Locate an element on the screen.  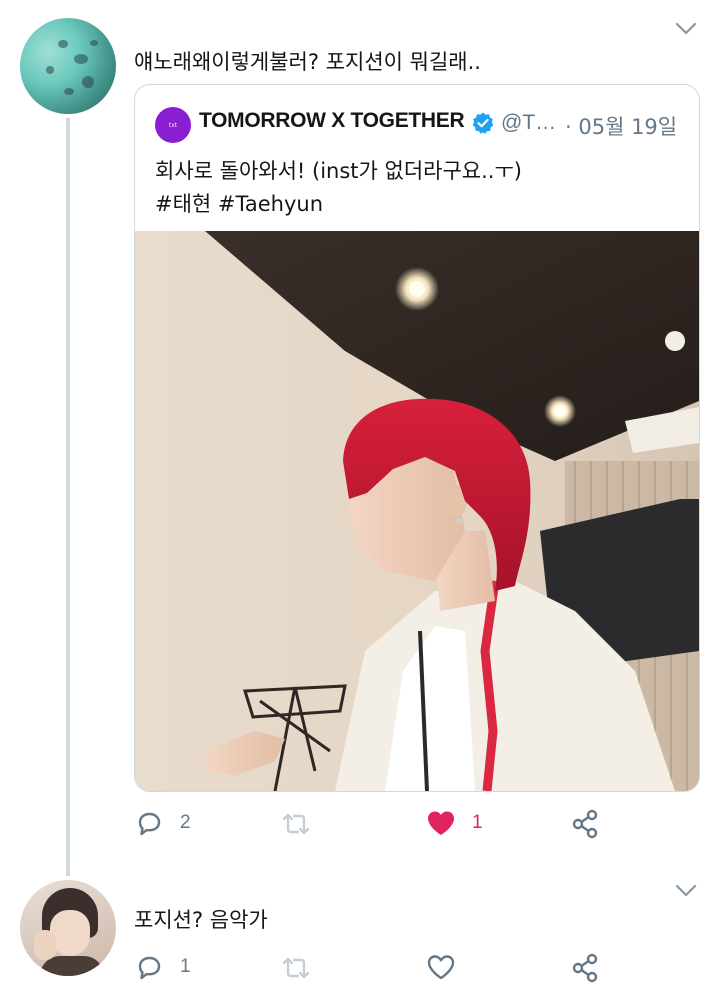
quoted-author-avatar: txt is located at coordinates (173, 125).